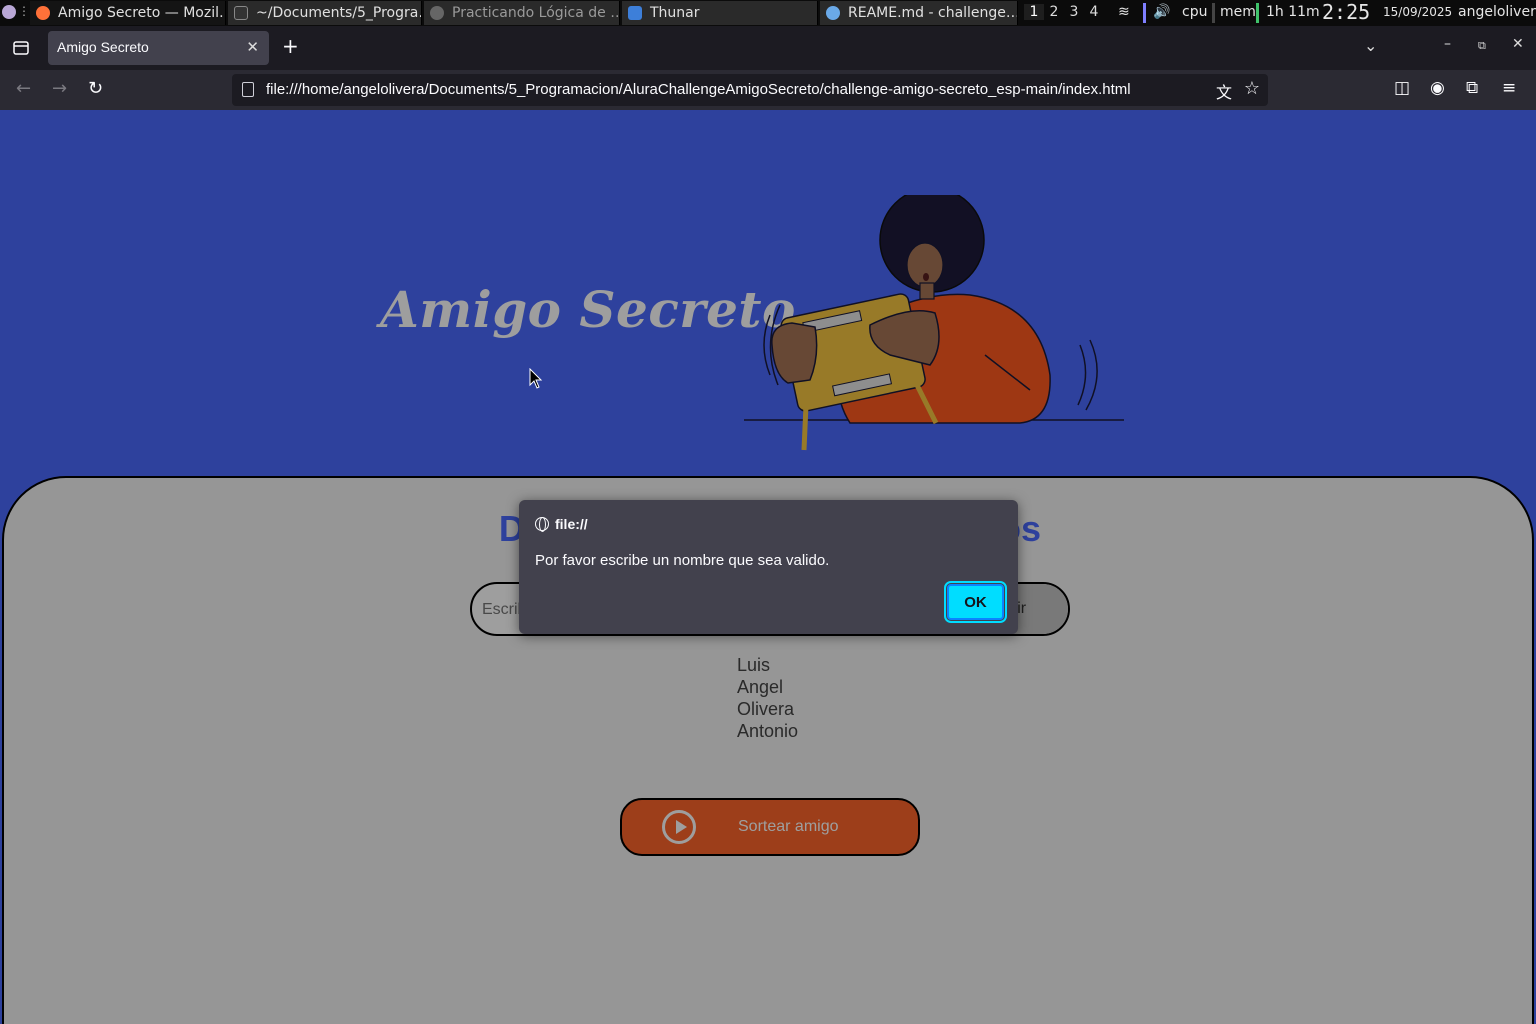  Describe the element at coordinates (975, 602) in the screenshot. I see `ok-button: OK` at that location.